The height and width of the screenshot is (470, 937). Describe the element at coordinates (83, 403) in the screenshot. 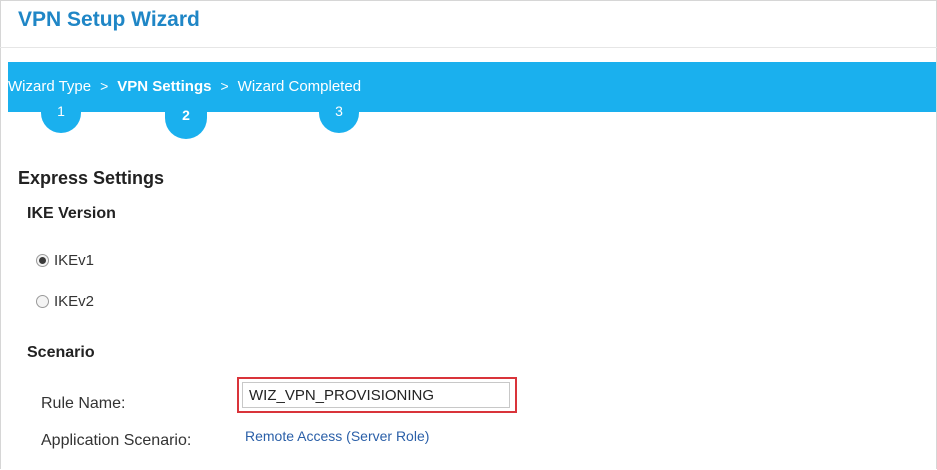

I see `rule-name-label: Rule Name:` at that location.